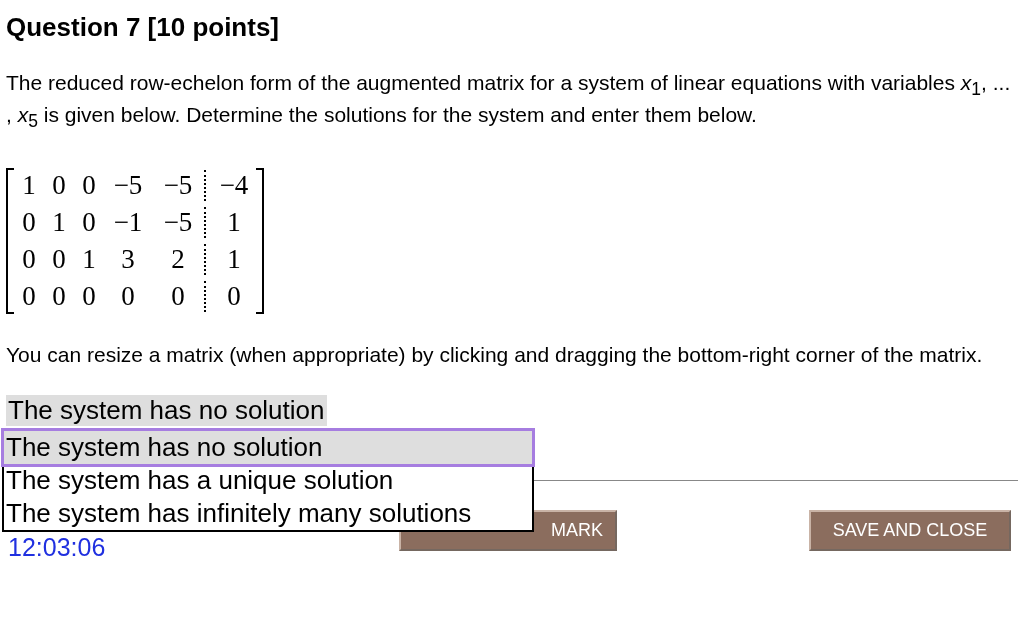 The height and width of the screenshot is (644, 1024). What do you see at coordinates (231, 186) in the screenshot?
I see `matrix-entry: −4` at bounding box center [231, 186].